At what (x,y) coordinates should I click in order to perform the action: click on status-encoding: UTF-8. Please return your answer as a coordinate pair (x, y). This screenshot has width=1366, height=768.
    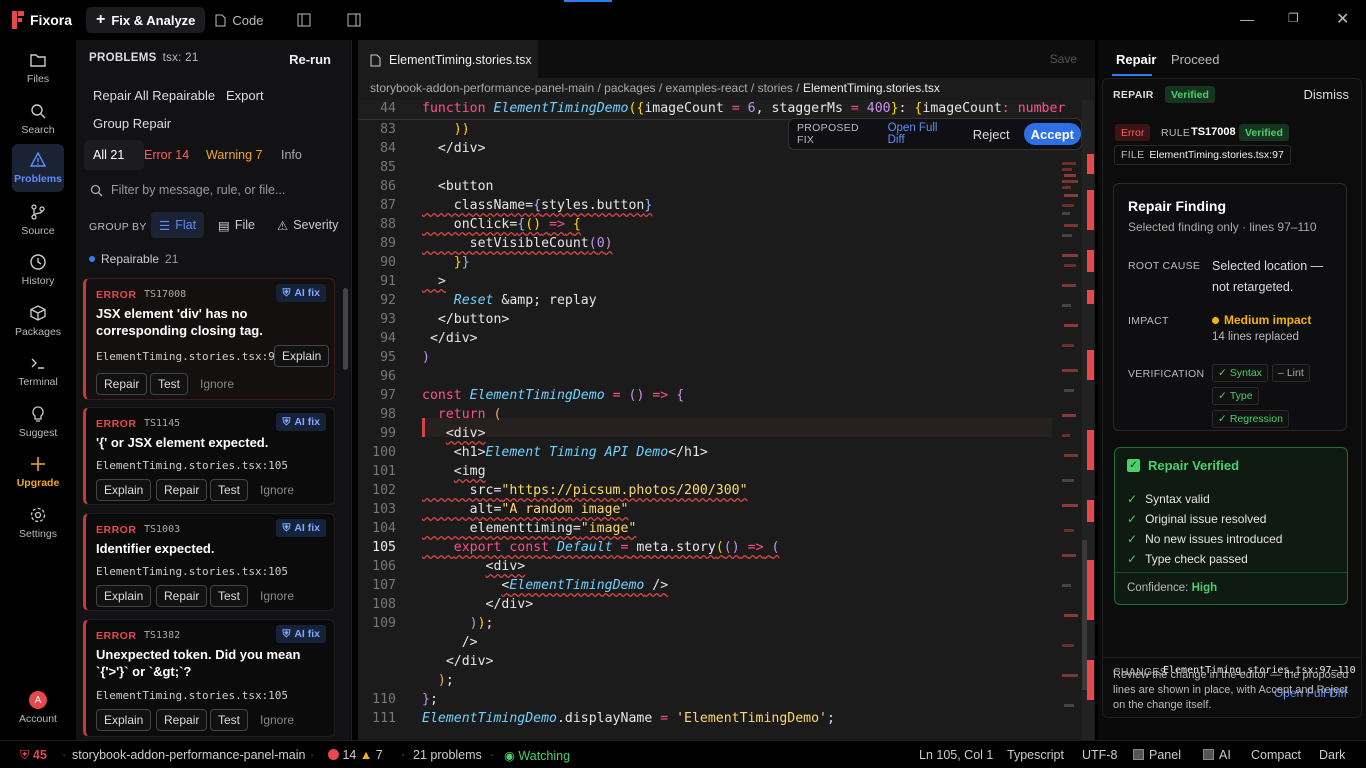
    Looking at the image, I should click on (1099, 755).